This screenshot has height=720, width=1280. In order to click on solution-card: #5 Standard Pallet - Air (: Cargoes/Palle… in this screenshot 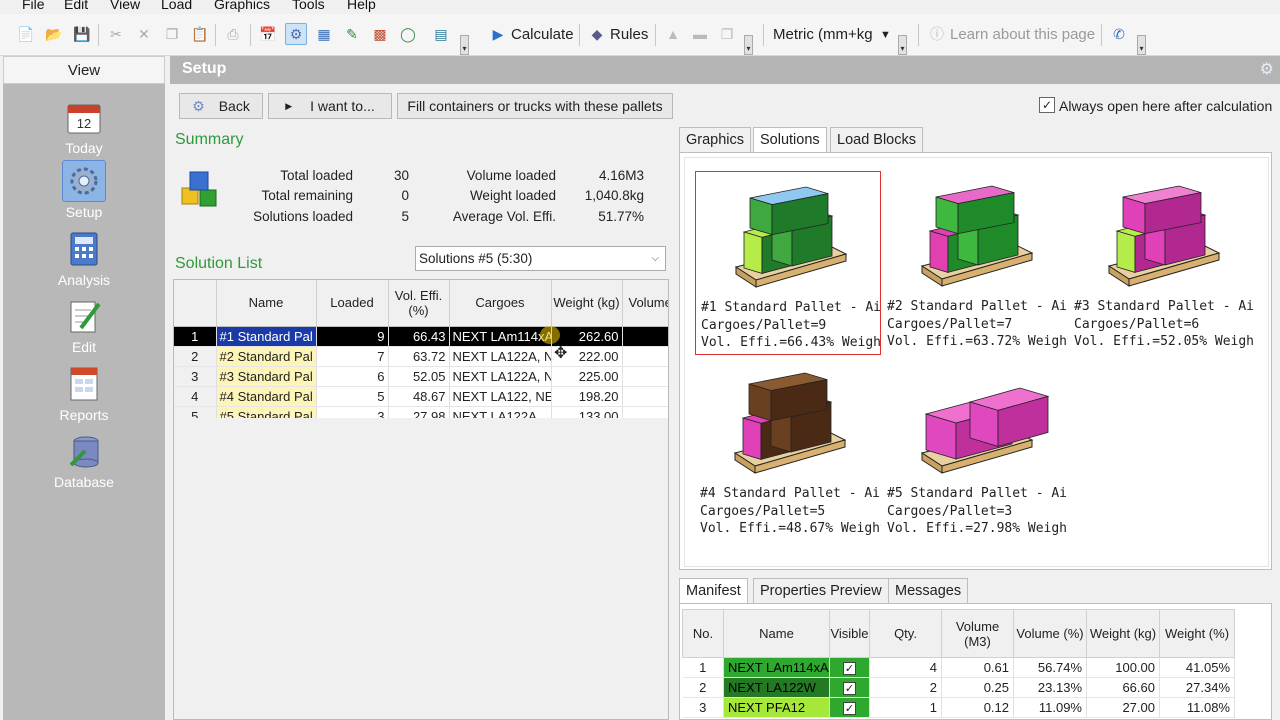, I will do `click(975, 449)`.